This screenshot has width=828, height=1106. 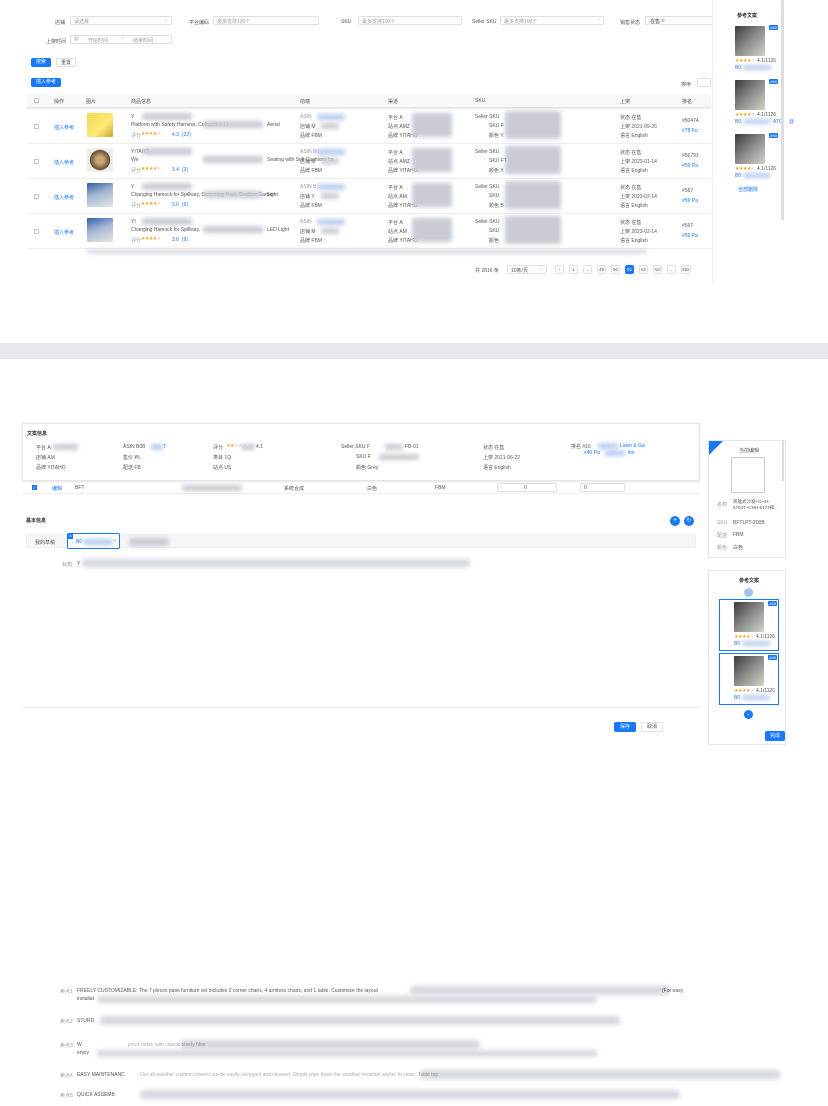 I want to click on qty-input-b: 0, so click(x=602, y=487).